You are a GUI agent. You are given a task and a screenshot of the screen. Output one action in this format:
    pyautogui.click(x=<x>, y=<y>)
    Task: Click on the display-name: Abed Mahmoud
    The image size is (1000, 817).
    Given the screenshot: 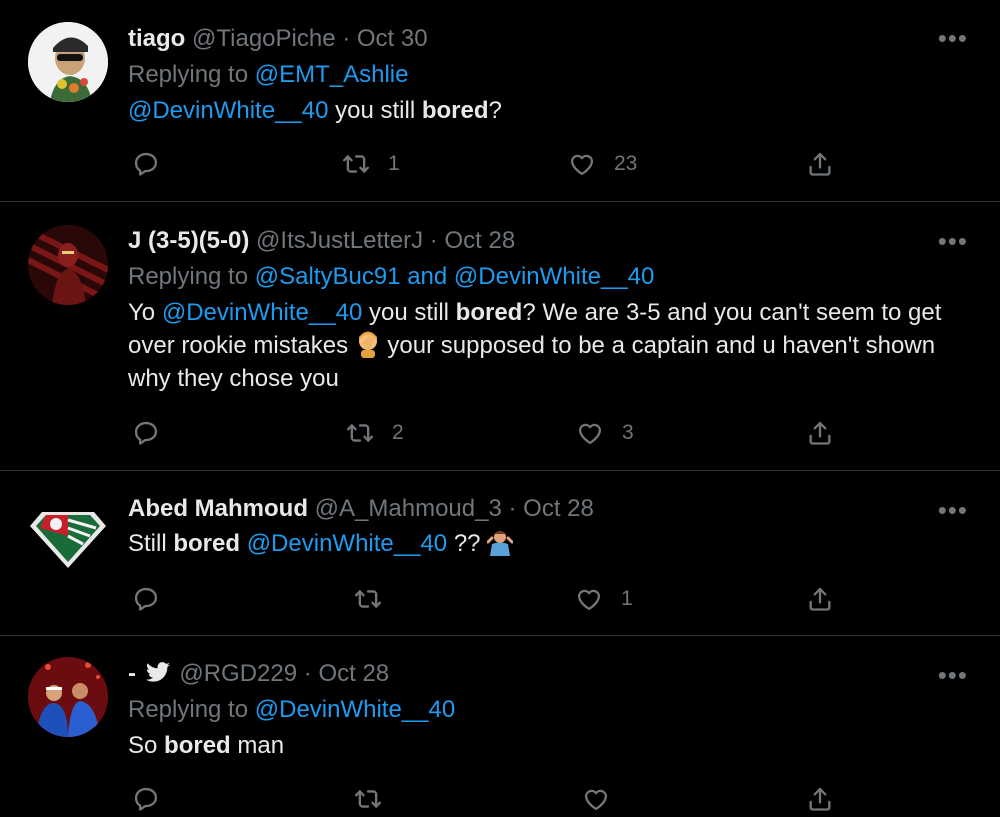 What is the action you would take?
    pyautogui.click(x=218, y=508)
    